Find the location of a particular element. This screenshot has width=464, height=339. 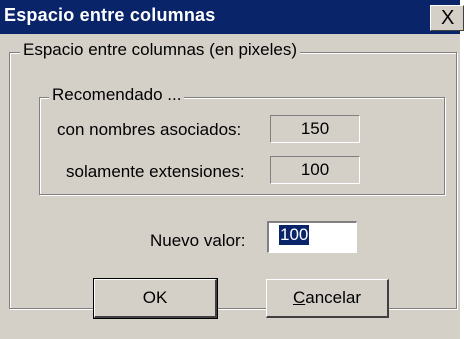

new-value-text: 100 is located at coordinates (294, 235).